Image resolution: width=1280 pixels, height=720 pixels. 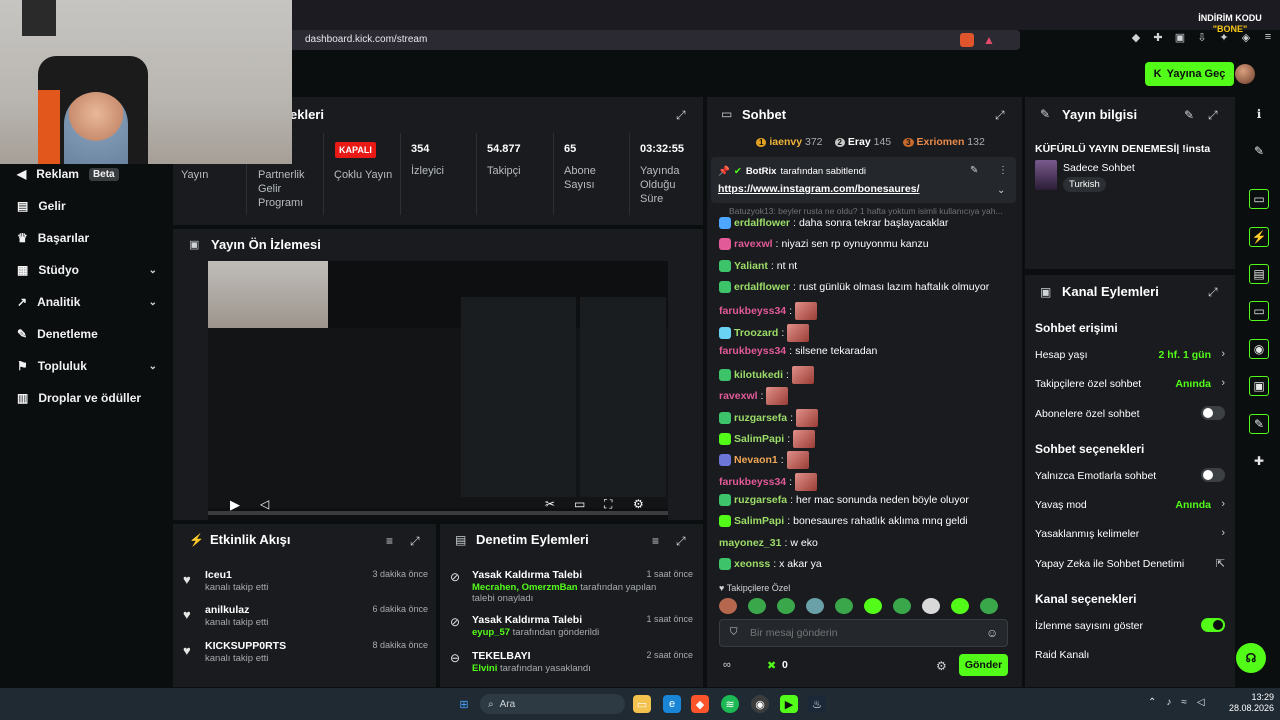 I want to click on mic-icon: ♪, so click(x=1168, y=702).